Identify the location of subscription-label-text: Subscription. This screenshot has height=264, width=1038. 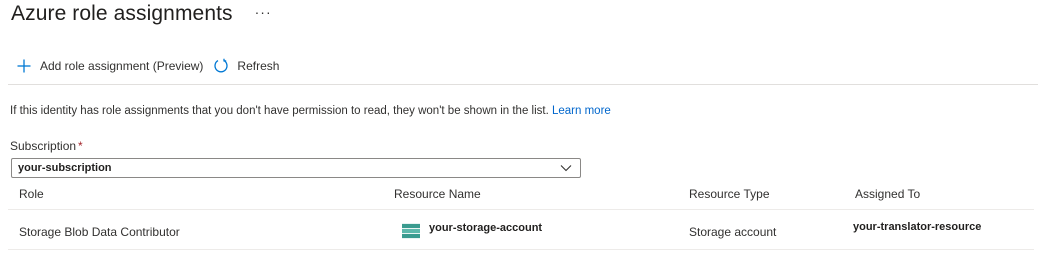
(43, 146).